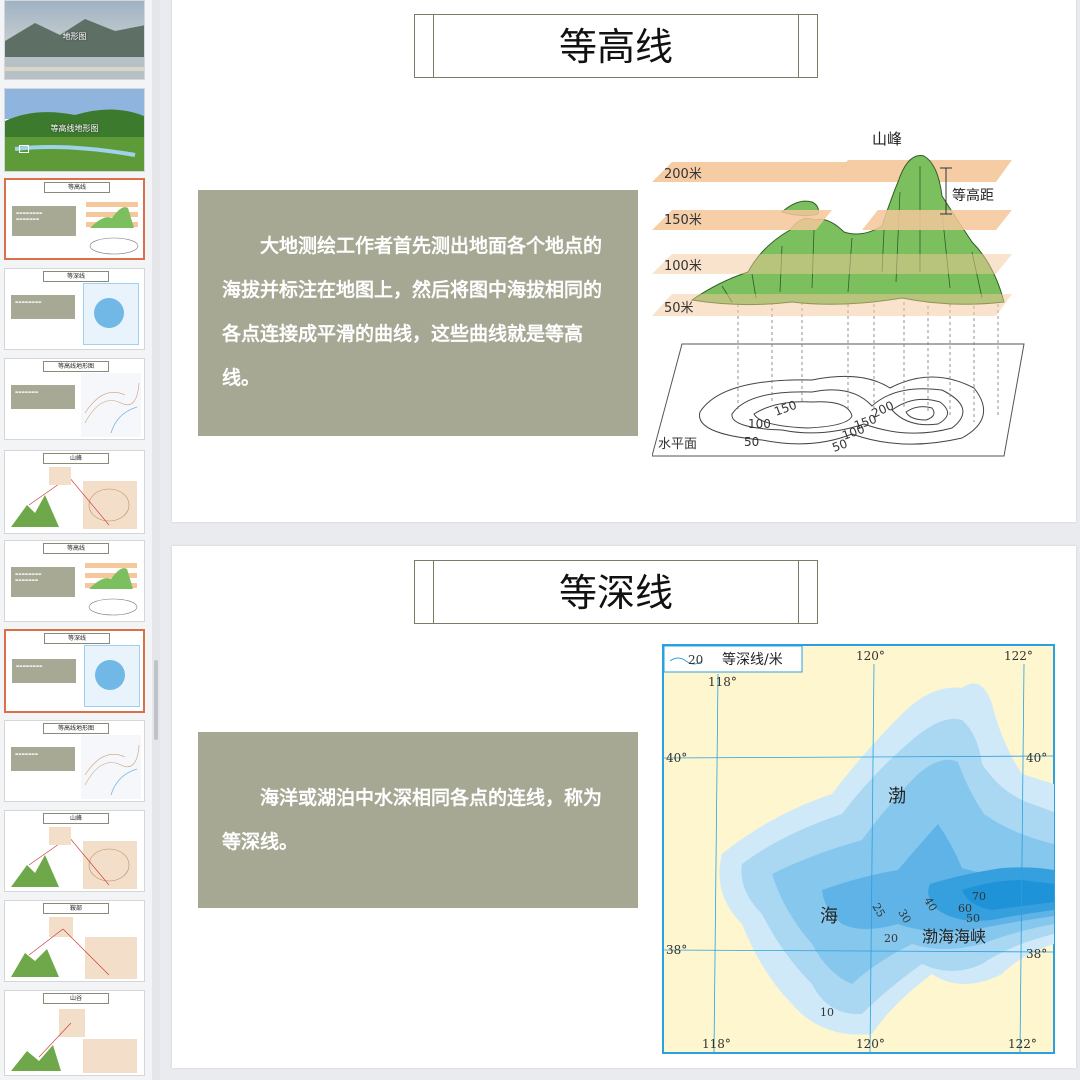 This screenshot has height=1080, width=1080. What do you see at coordinates (752, 659) in the screenshot?
I see `legend-label: 等深线/米` at bounding box center [752, 659].